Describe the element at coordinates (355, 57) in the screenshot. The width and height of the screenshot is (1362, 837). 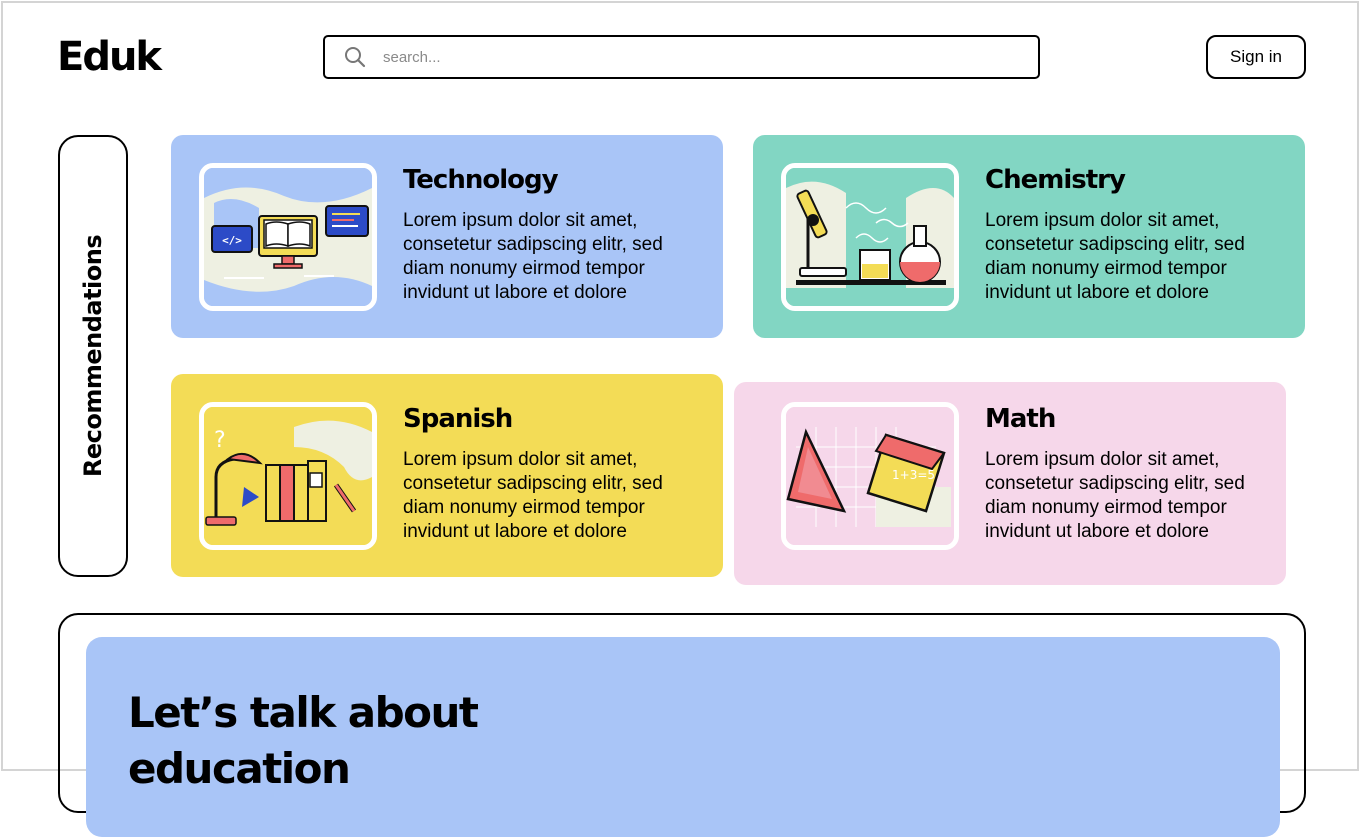
I see `search-icon` at that location.